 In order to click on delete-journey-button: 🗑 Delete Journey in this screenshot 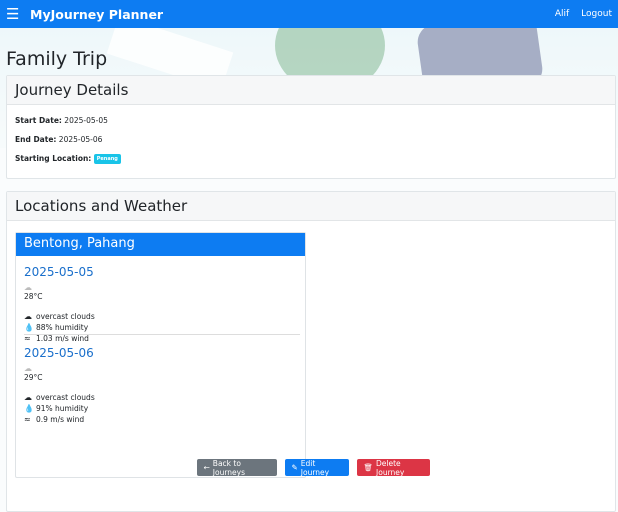, I will do `click(393, 467)`.